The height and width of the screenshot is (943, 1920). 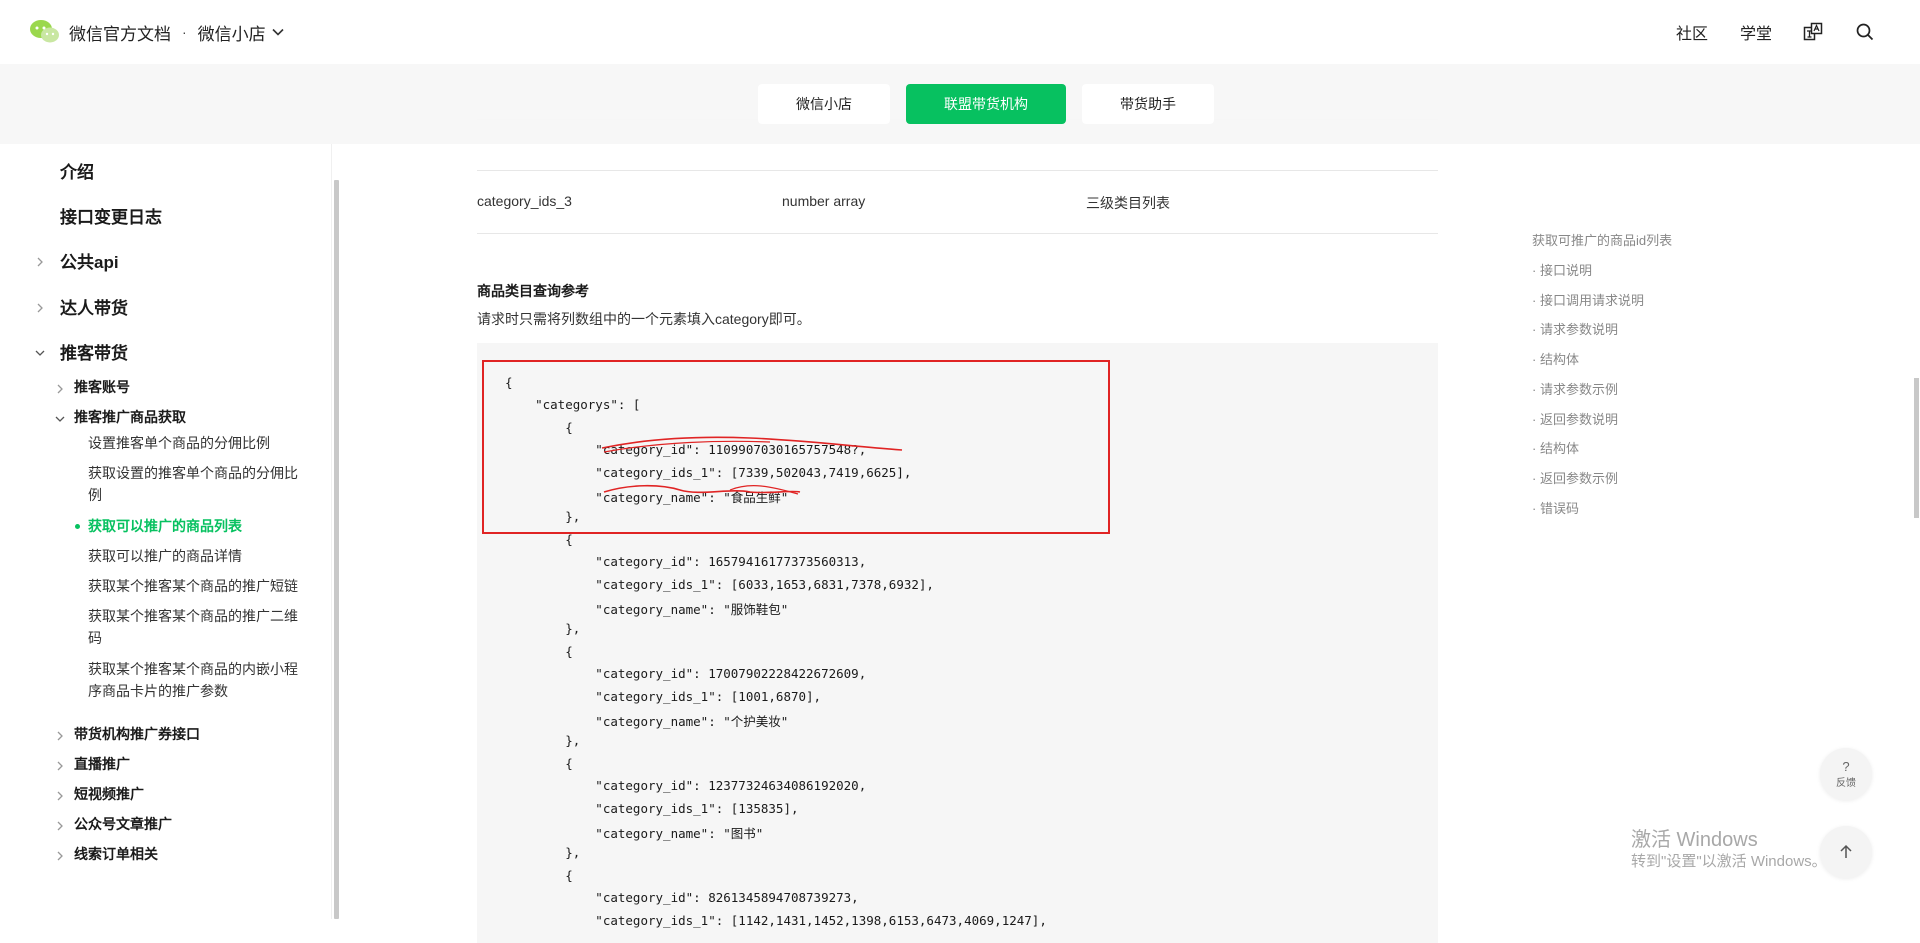 What do you see at coordinates (644, 319) in the screenshot?
I see `section-description: 请求时只需将列数组中的一个元素填入category即可。` at bounding box center [644, 319].